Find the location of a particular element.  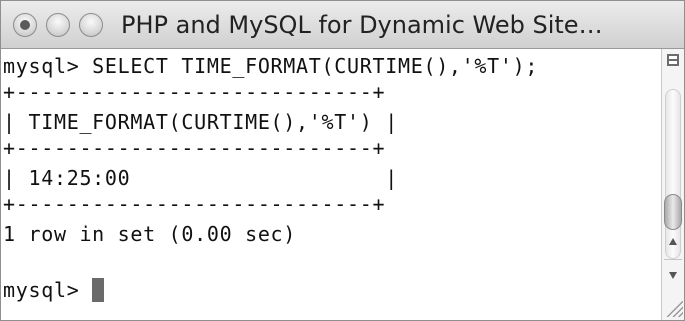

arrow-up-icon is located at coordinates (673, 241).